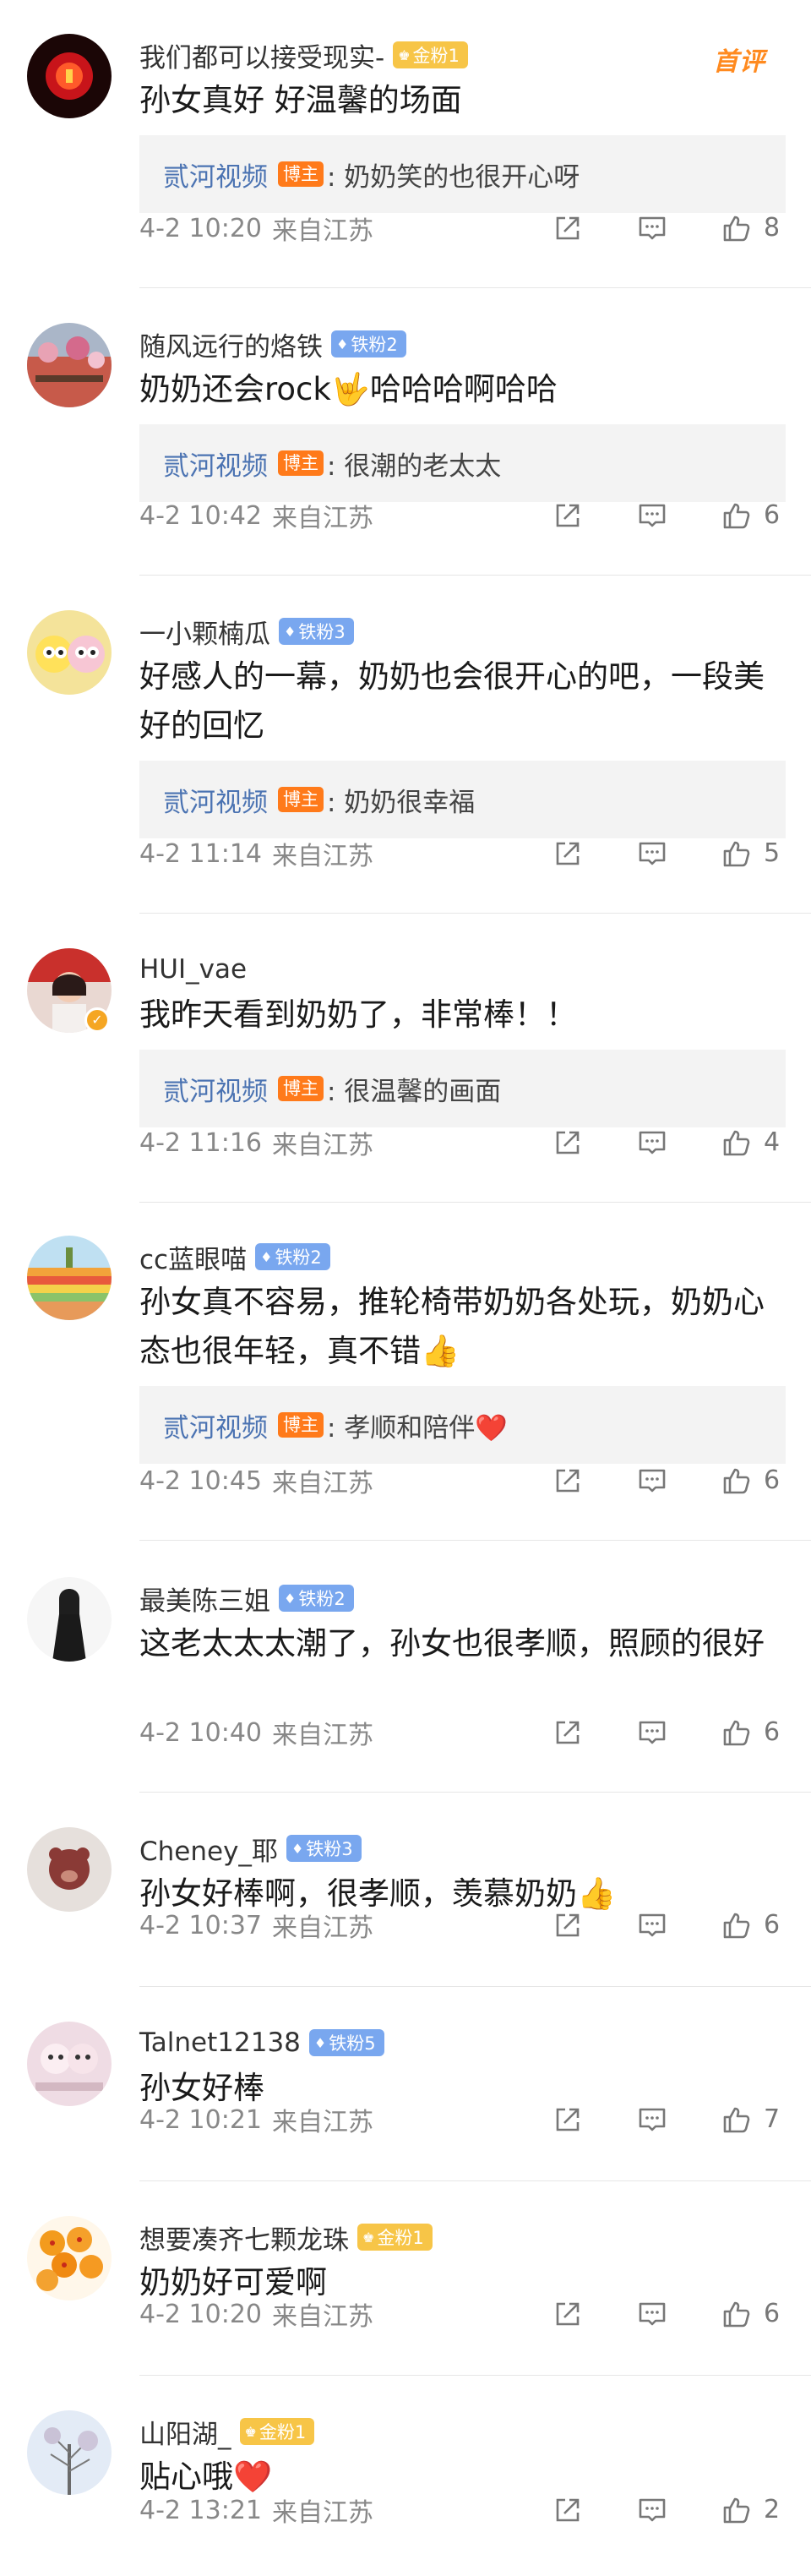 This screenshot has height=2576, width=811. I want to click on meta-row: 4-2 10:21 来自江苏 7, so click(463, 2120).